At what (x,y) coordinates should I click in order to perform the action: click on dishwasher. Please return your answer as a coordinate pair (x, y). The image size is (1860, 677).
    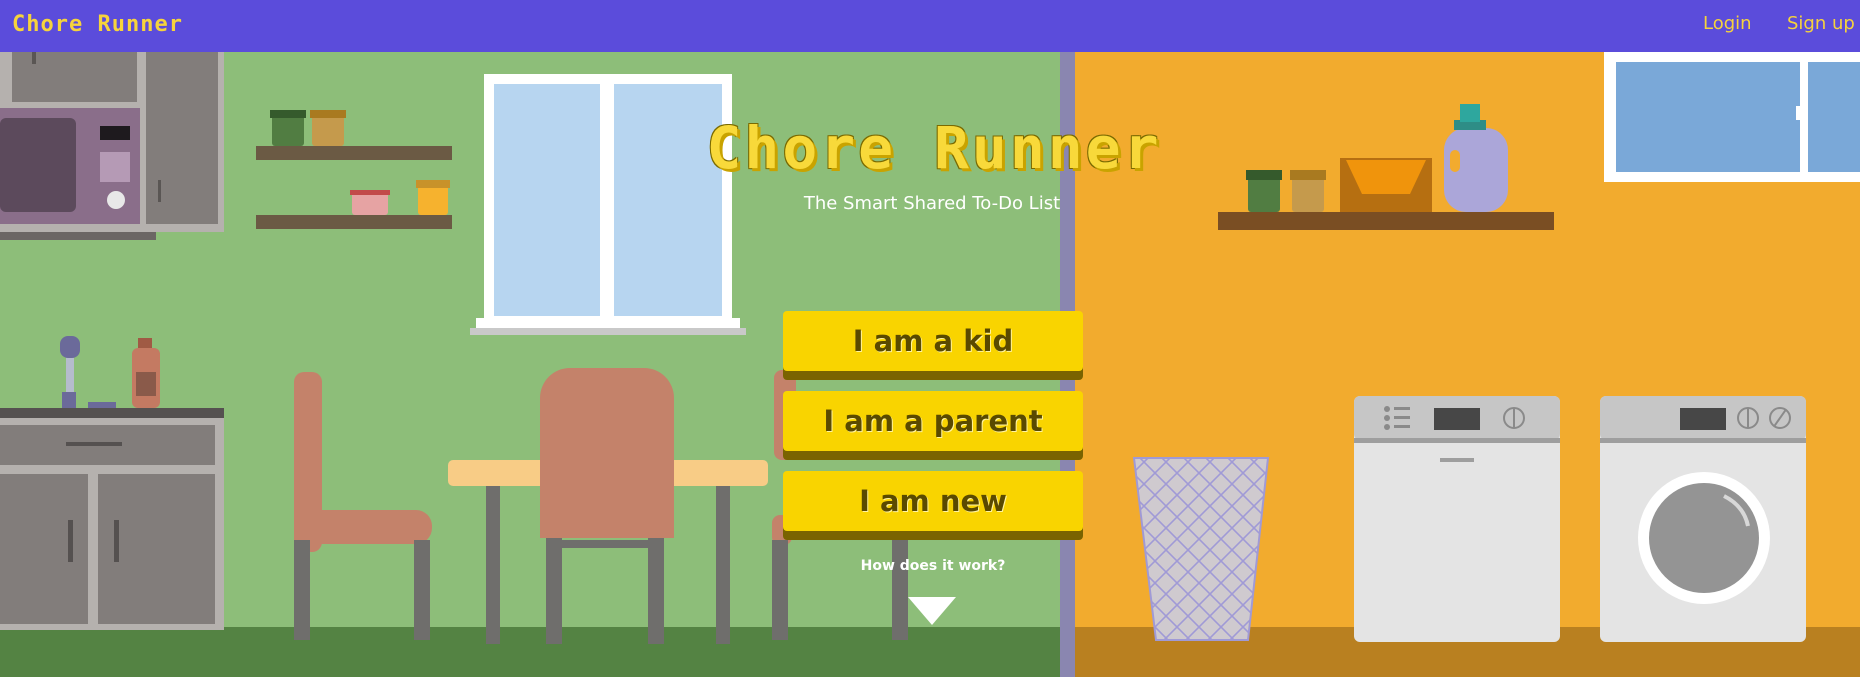
    Looking at the image, I should click on (1457, 519).